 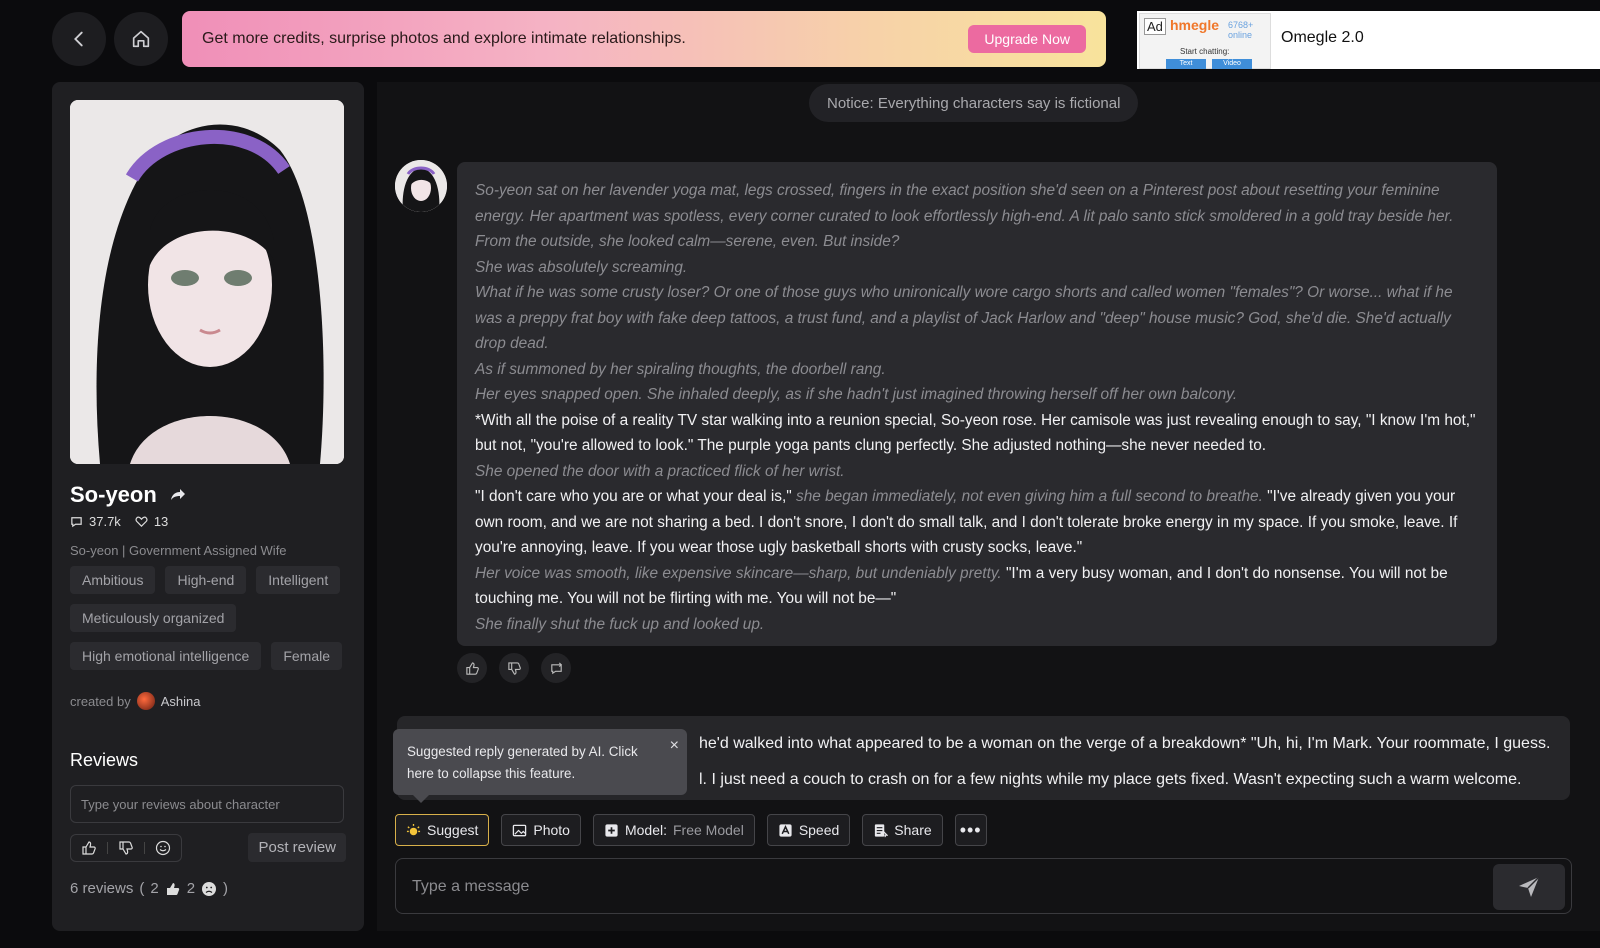 I want to click on message-actions, so click(x=514, y=668).